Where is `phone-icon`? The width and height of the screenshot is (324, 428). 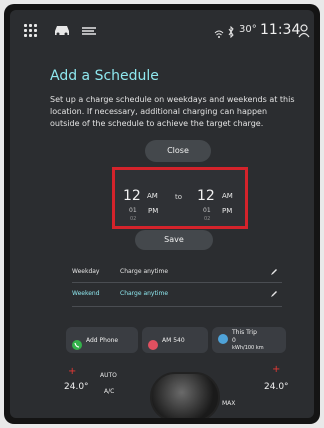 phone-icon is located at coordinates (77, 342).